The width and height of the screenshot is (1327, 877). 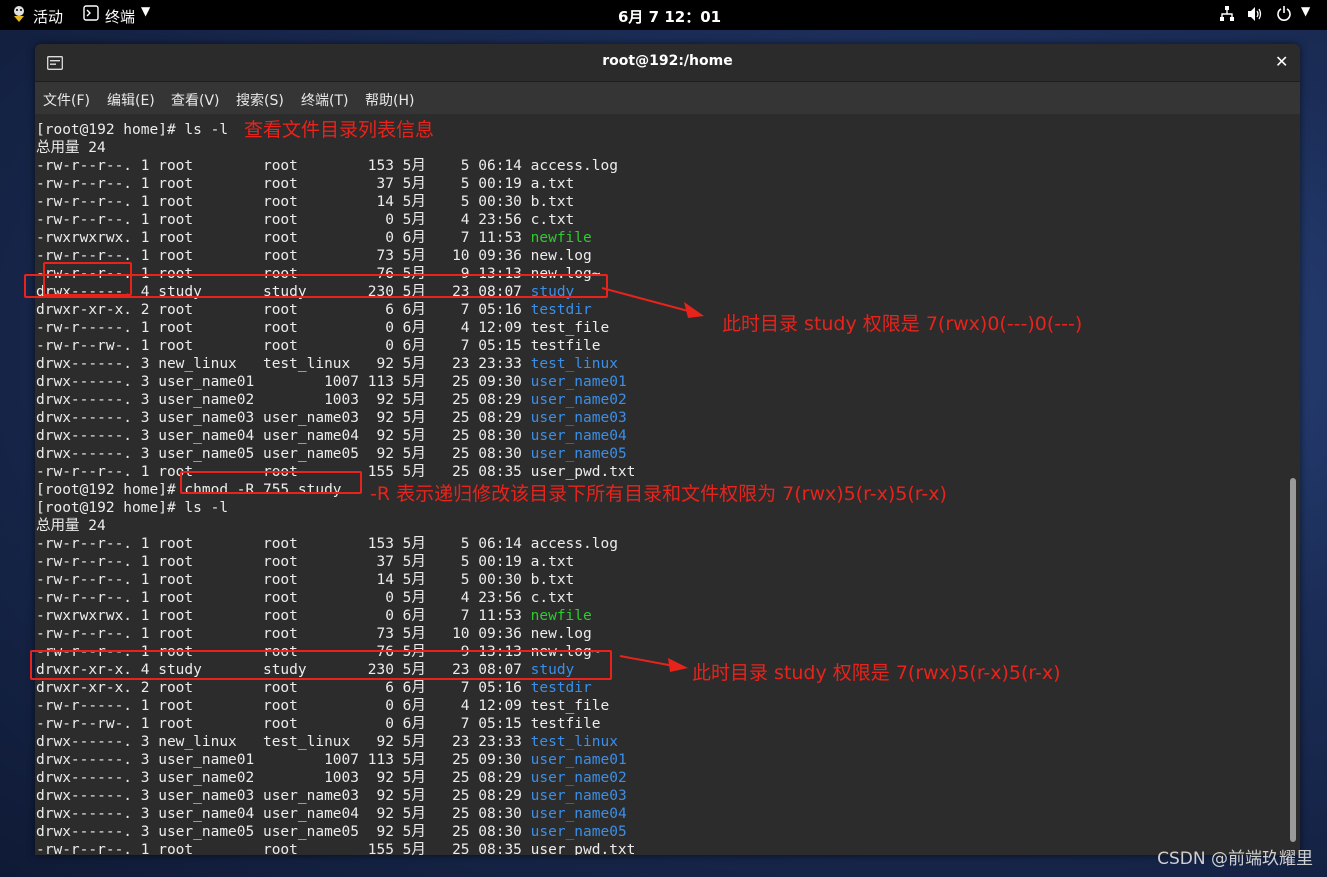 What do you see at coordinates (667, 98) in the screenshot?
I see `menu-bar: 文件(F) 编辑(E) 查看(V) 搜索(S) 终端(T) 帮助(H)` at bounding box center [667, 98].